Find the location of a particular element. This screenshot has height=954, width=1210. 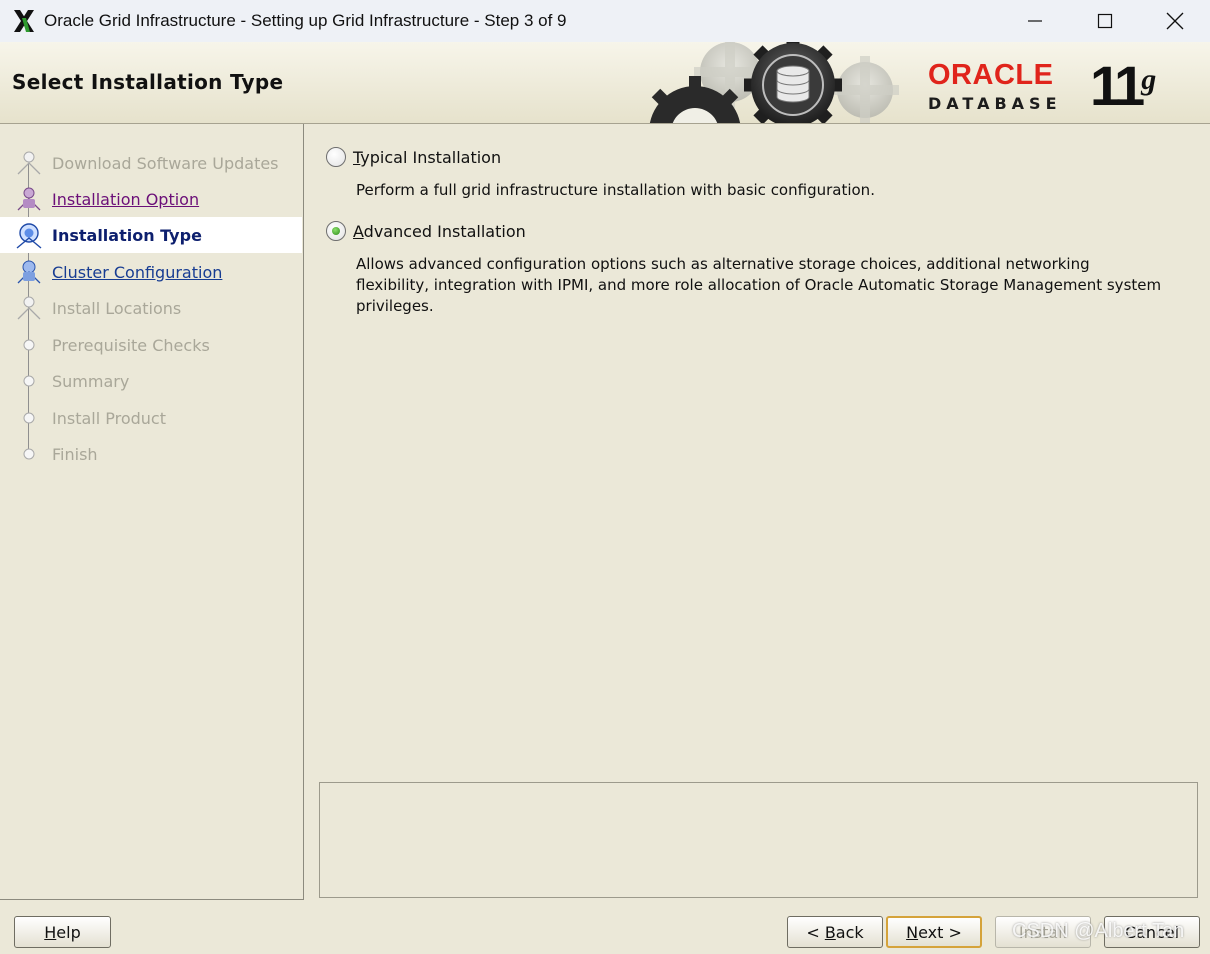

step-install-product: Install Product is located at coordinates (151, 418).